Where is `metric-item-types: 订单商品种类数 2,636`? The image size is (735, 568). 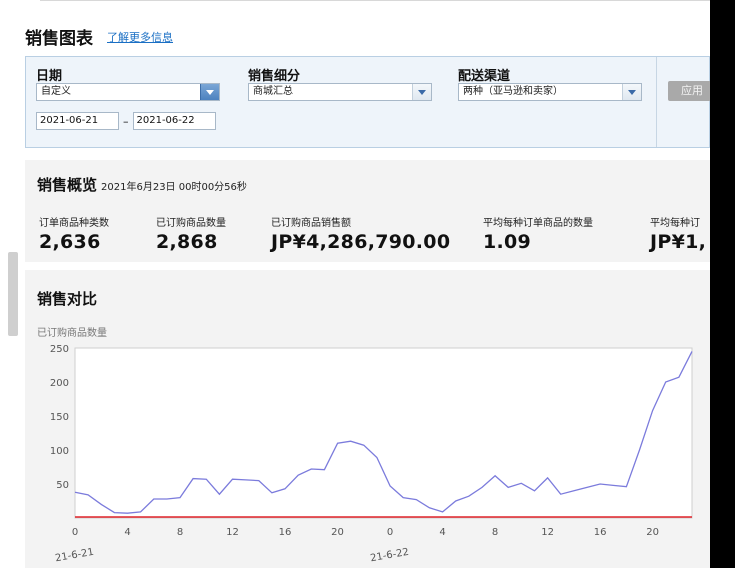
metric-item-types: 订单商品种类数 2,636 is located at coordinates (74, 233).